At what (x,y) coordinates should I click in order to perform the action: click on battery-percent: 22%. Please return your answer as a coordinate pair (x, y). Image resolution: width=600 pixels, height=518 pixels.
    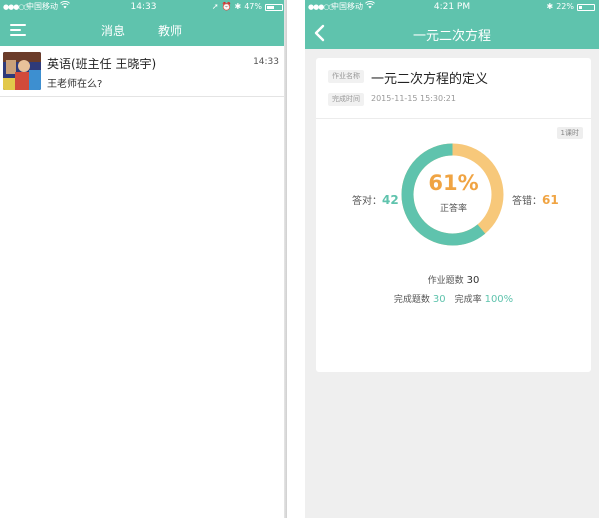
    Looking at the image, I should click on (565, 6).